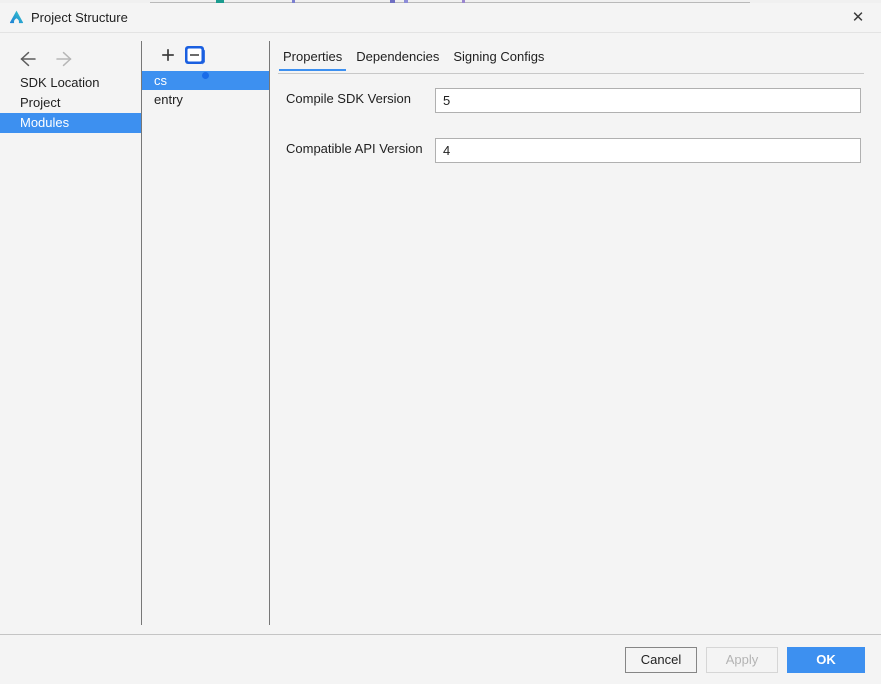 Image resolution: width=881 pixels, height=684 pixels. What do you see at coordinates (205, 99) in the screenshot?
I see `module-item-entry: entry` at bounding box center [205, 99].